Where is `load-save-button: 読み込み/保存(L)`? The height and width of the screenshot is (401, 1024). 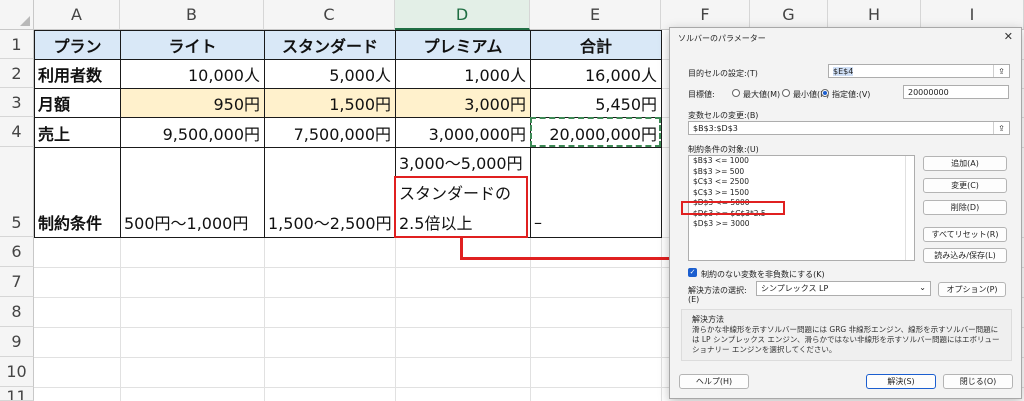 load-save-button: 読み込み/保存(L) is located at coordinates (965, 255).